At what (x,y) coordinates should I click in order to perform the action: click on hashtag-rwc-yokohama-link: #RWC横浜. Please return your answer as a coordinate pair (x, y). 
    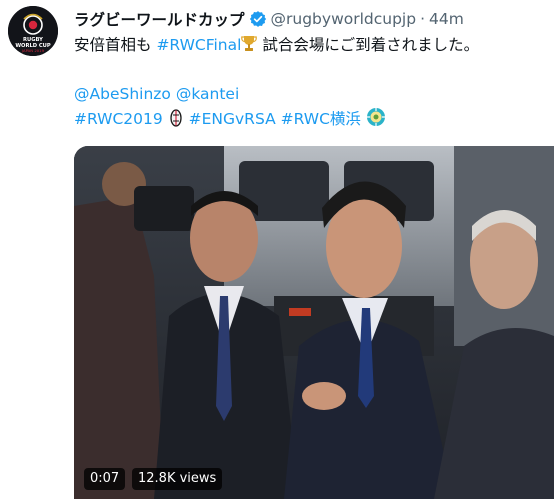
    Looking at the image, I should click on (321, 119).